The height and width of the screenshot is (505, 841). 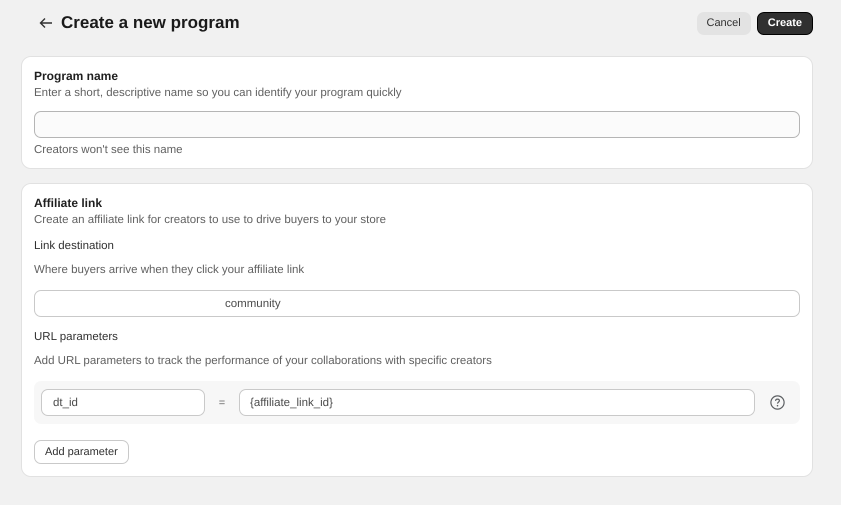 What do you see at coordinates (222, 402) in the screenshot?
I see `equals-sign: =` at bounding box center [222, 402].